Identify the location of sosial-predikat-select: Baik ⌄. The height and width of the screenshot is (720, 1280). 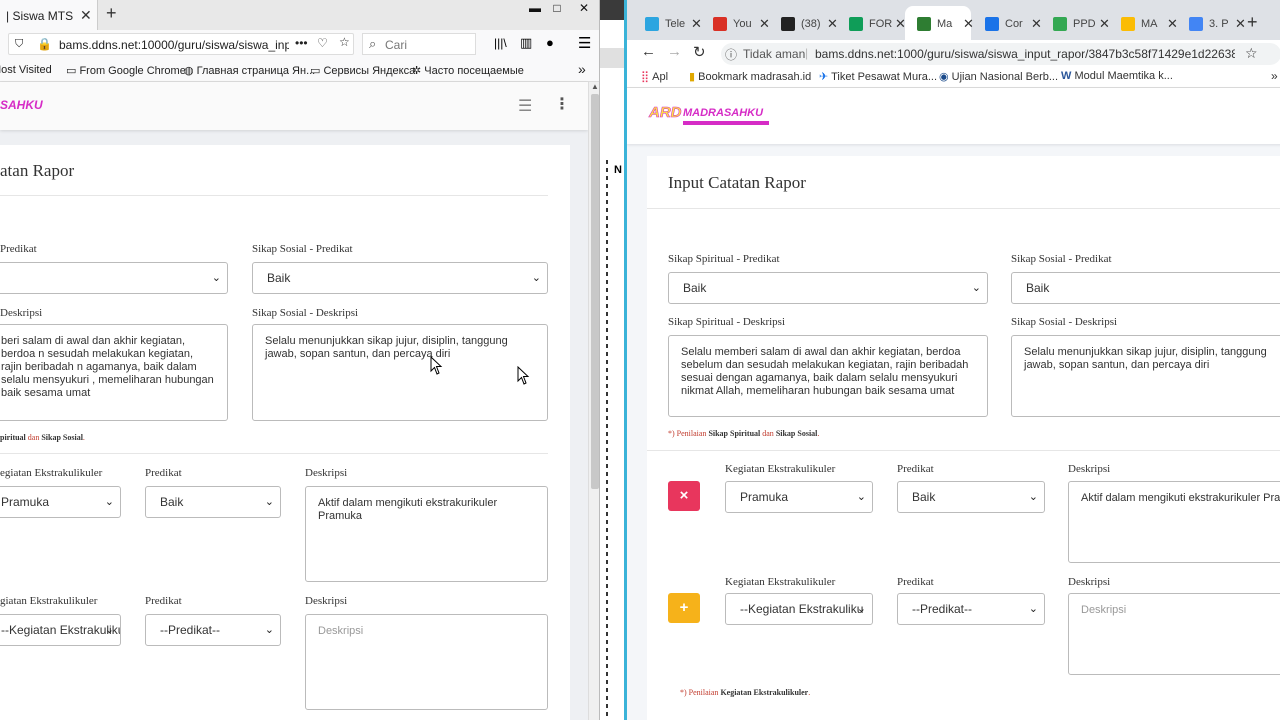
(400, 278).